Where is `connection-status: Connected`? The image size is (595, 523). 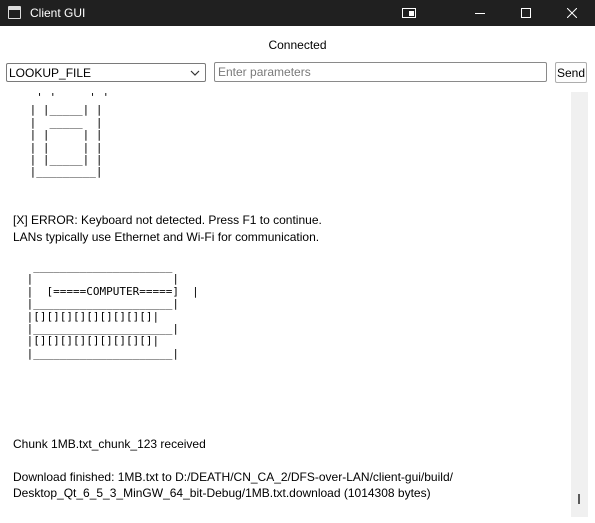
connection-status: Connected is located at coordinates (297, 45).